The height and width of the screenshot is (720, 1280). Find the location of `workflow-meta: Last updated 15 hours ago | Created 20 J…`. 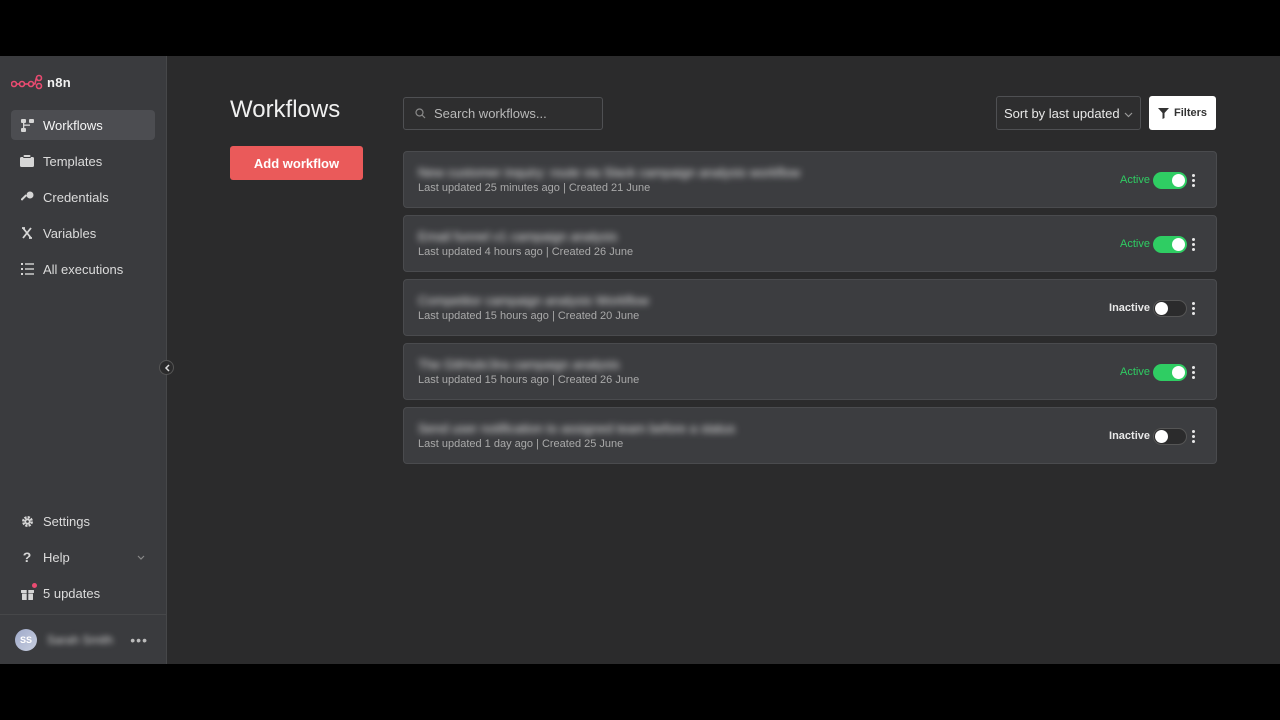

workflow-meta: Last updated 15 hours ago | Created 20 J… is located at coordinates (529, 316).